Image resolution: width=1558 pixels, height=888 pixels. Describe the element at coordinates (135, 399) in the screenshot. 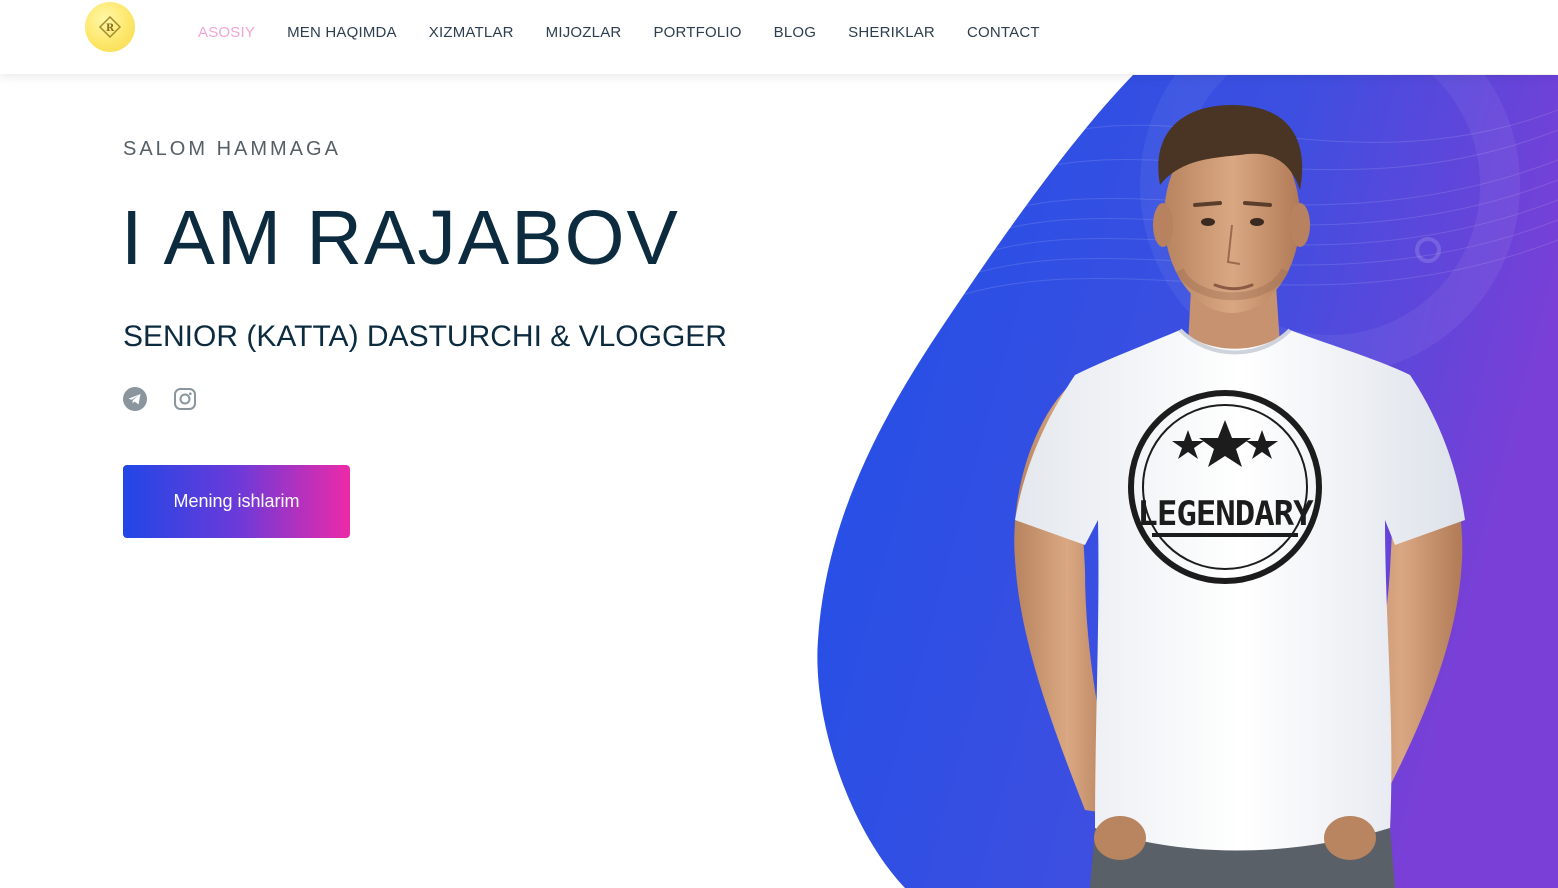

I see `telegram-icon` at that location.